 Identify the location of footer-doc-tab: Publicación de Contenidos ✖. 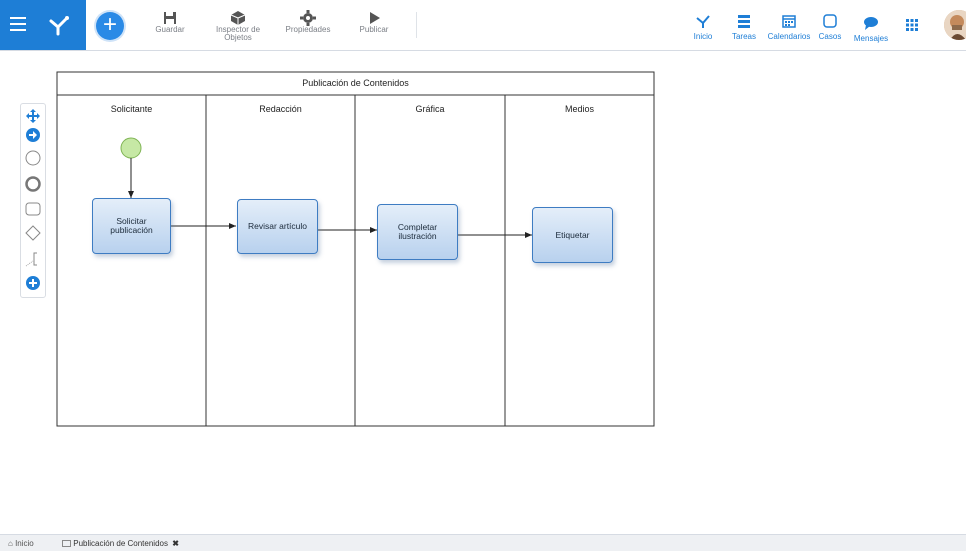
(120, 543).